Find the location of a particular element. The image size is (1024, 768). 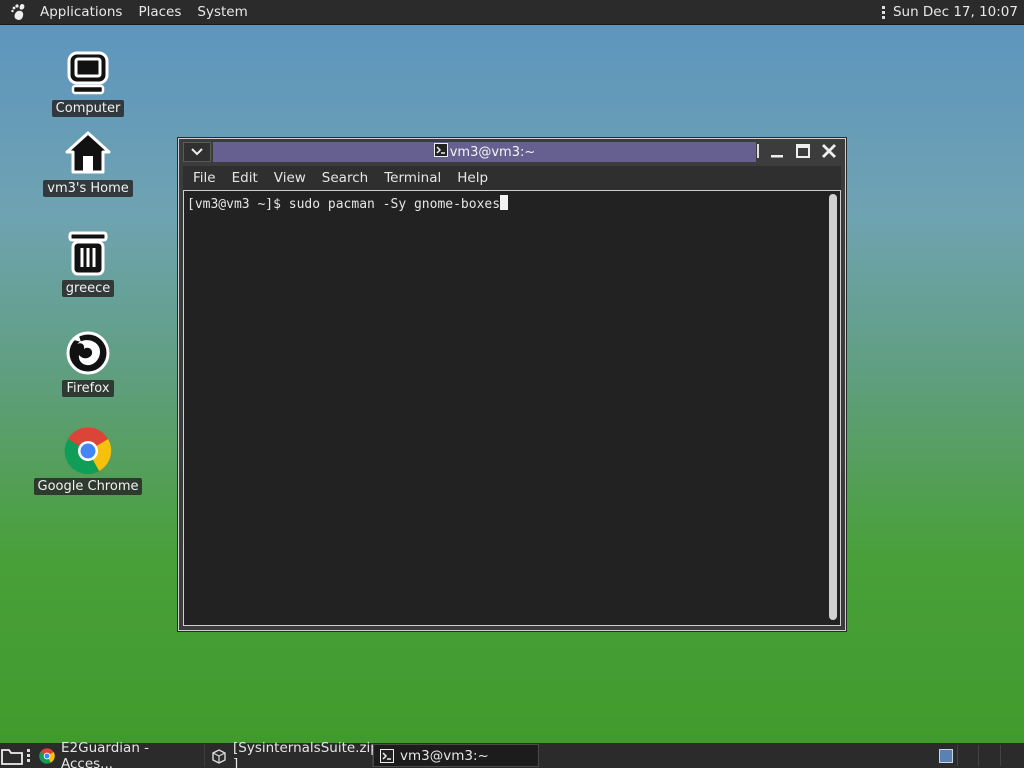

close-button is located at coordinates (829, 151).